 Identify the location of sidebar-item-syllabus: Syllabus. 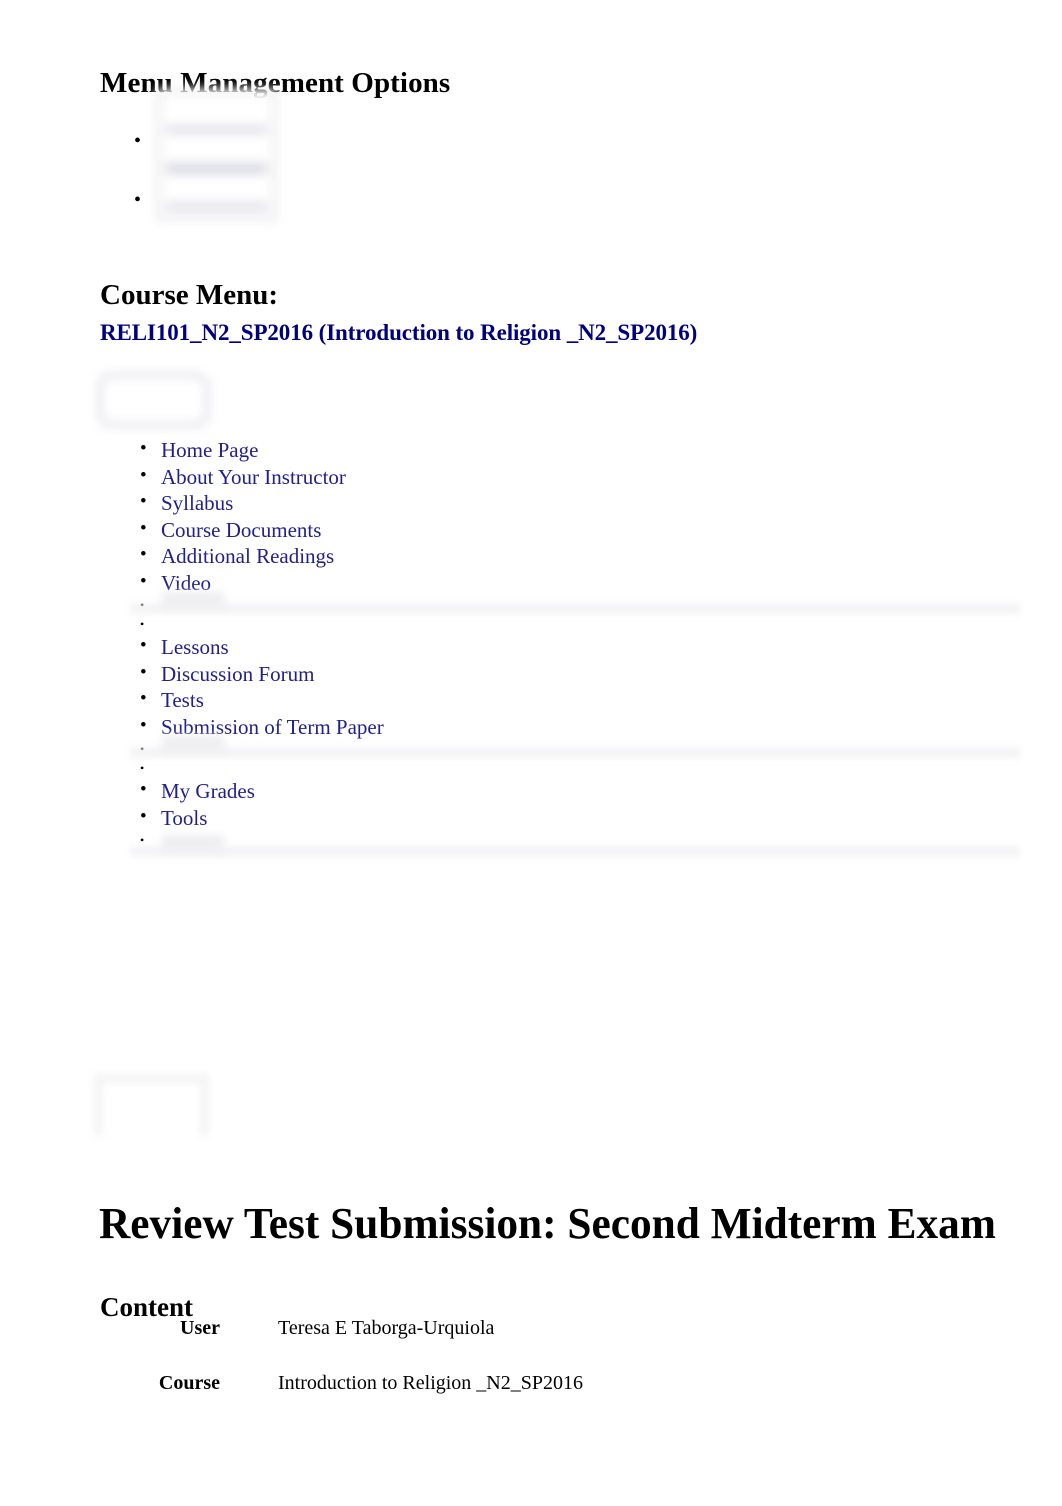
(259, 503).